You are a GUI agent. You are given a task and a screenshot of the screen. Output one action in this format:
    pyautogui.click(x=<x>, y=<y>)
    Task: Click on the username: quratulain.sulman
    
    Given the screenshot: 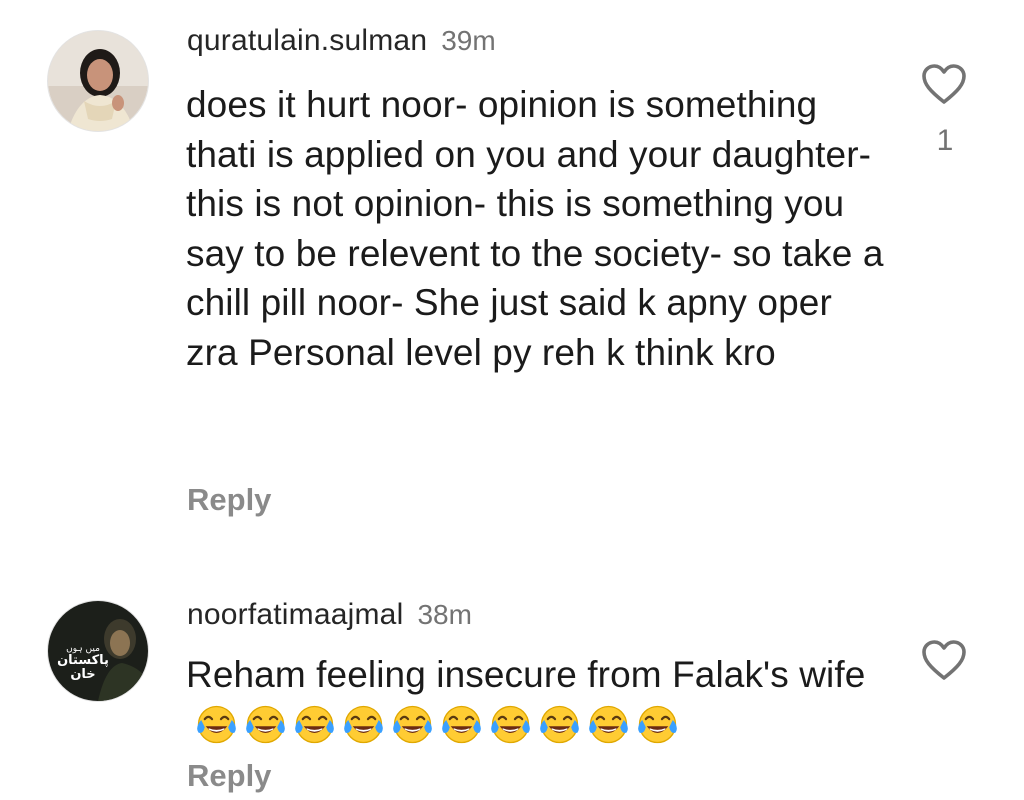 What is the action you would take?
    pyautogui.click(x=307, y=41)
    